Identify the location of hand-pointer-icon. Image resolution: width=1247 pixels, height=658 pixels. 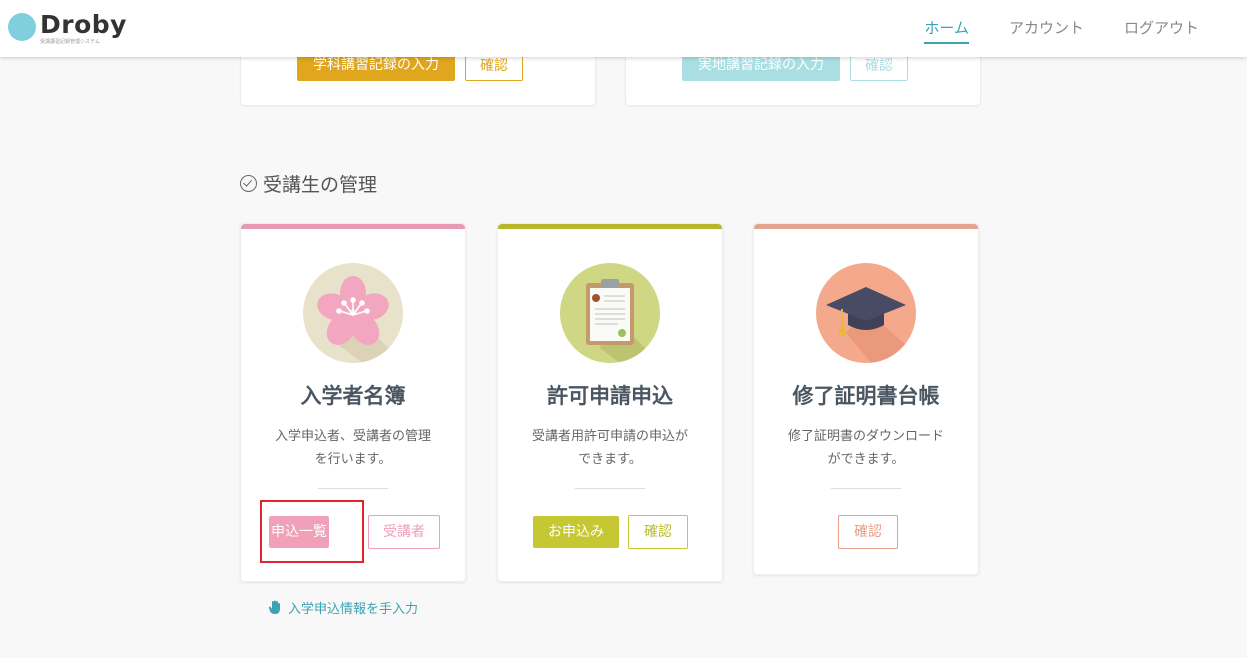
(274, 607).